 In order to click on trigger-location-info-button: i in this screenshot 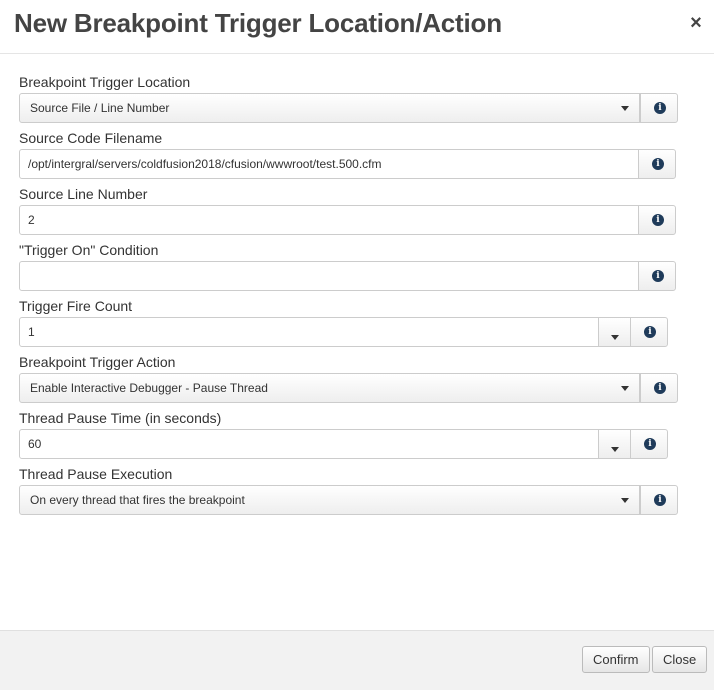, I will do `click(659, 108)`.